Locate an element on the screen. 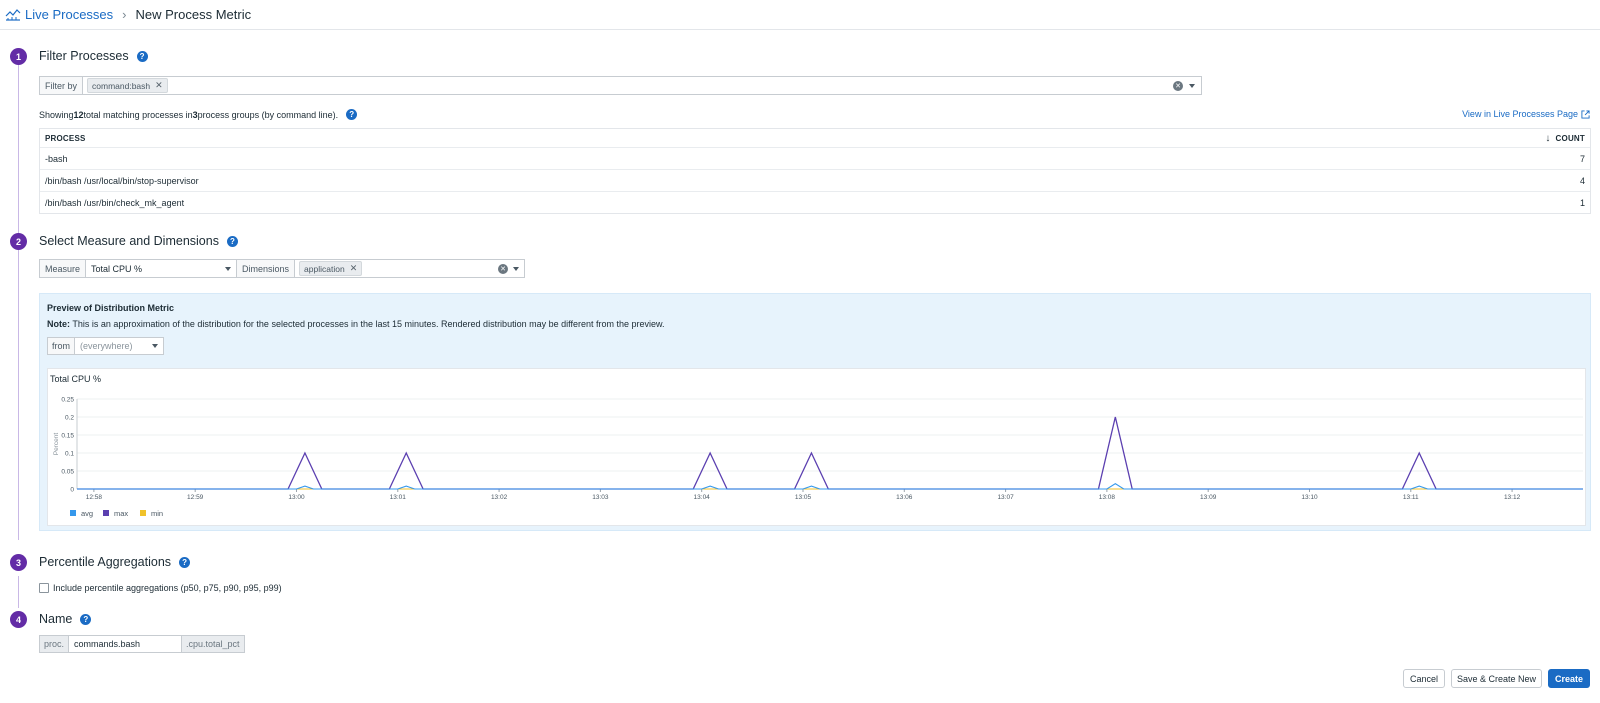  metric-name-input: commands.bash is located at coordinates (125, 644).